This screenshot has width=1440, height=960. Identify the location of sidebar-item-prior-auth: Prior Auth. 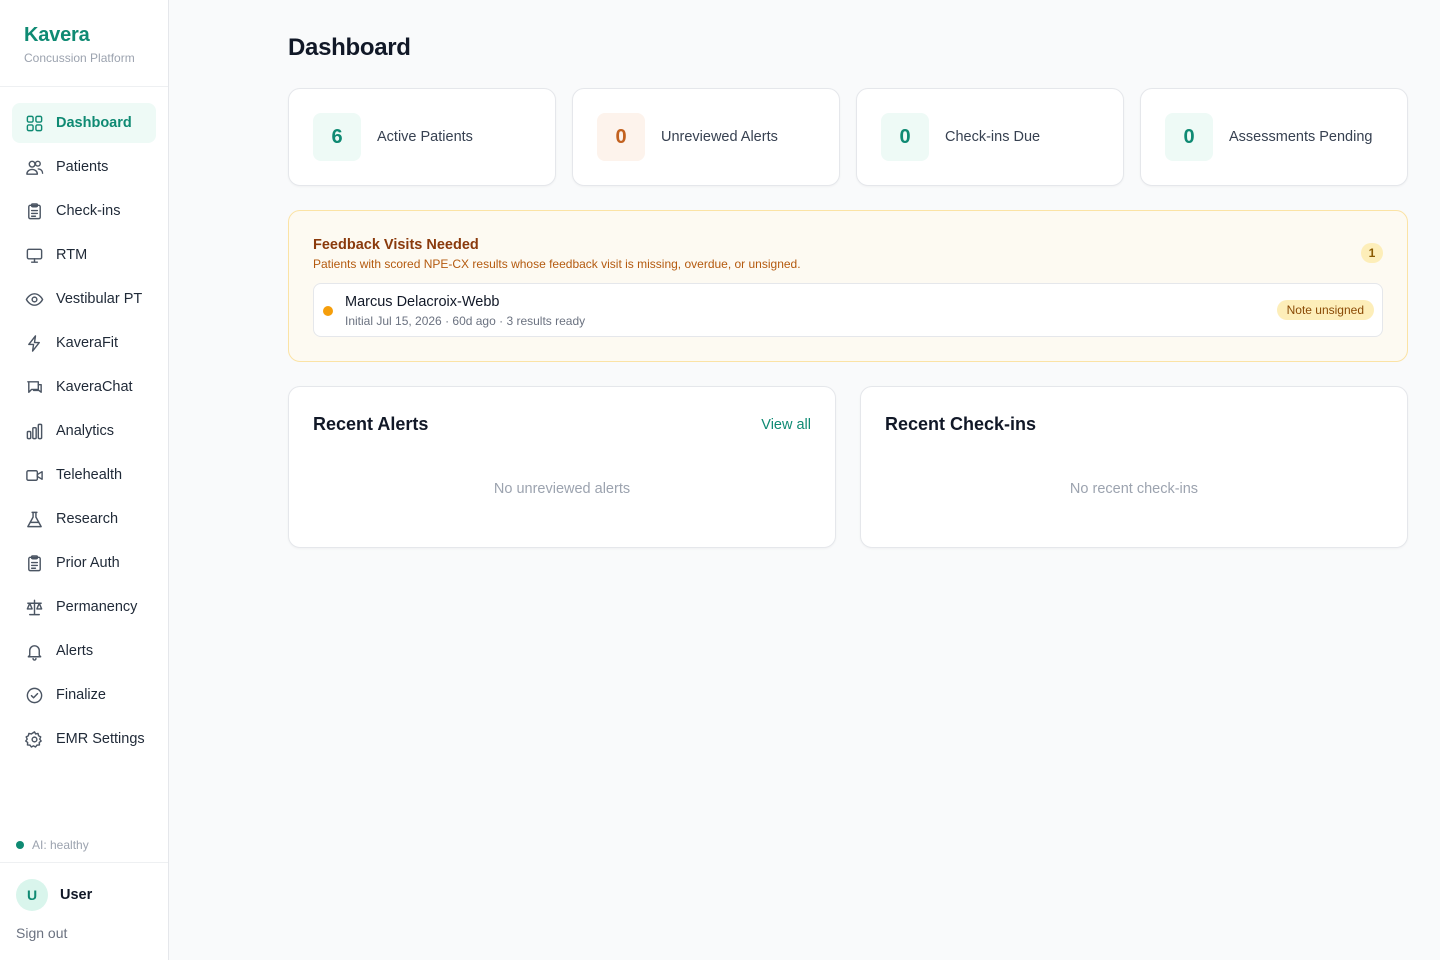
(84, 563).